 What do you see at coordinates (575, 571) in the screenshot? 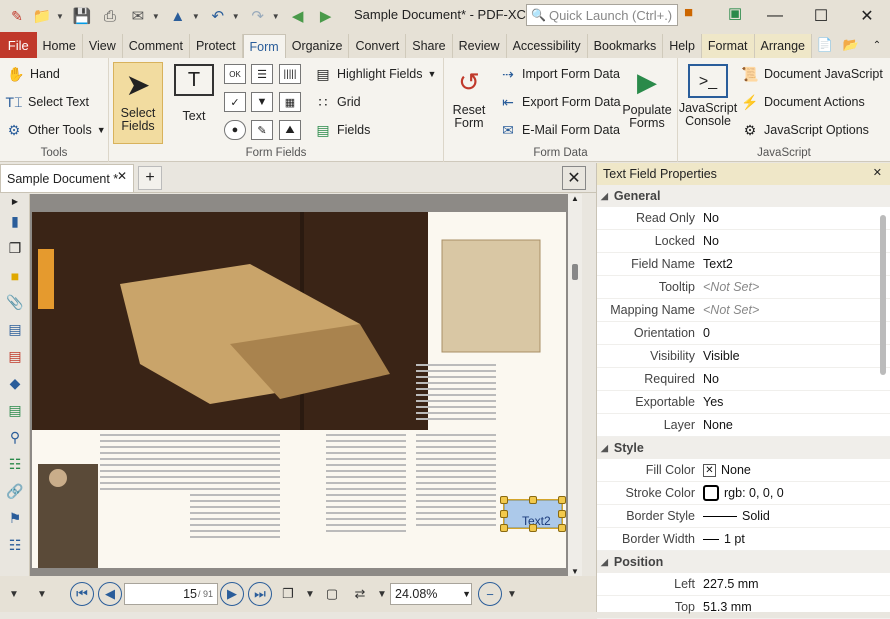
I see `scroll-down-icon: ▼` at bounding box center [575, 571].